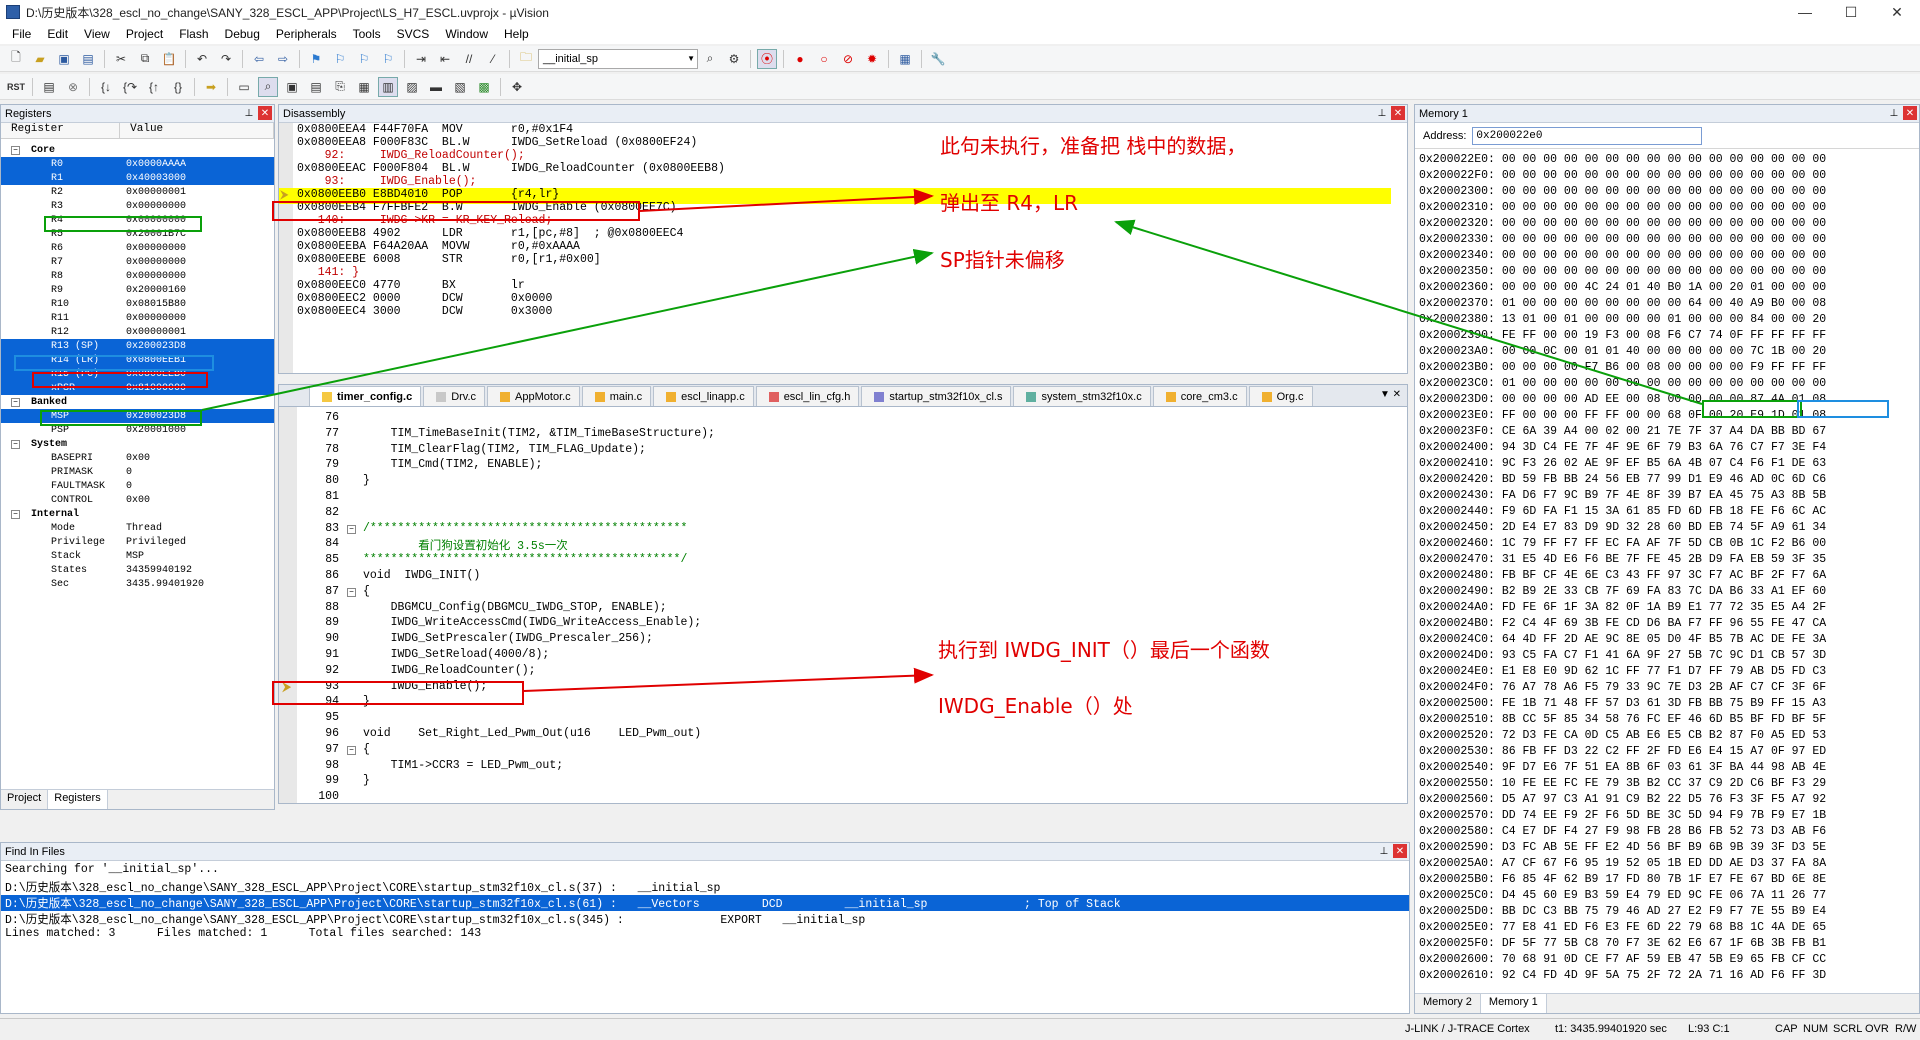  What do you see at coordinates (829, 482) in the screenshot?
I see `code-line: 80}` at bounding box center [829, 482].